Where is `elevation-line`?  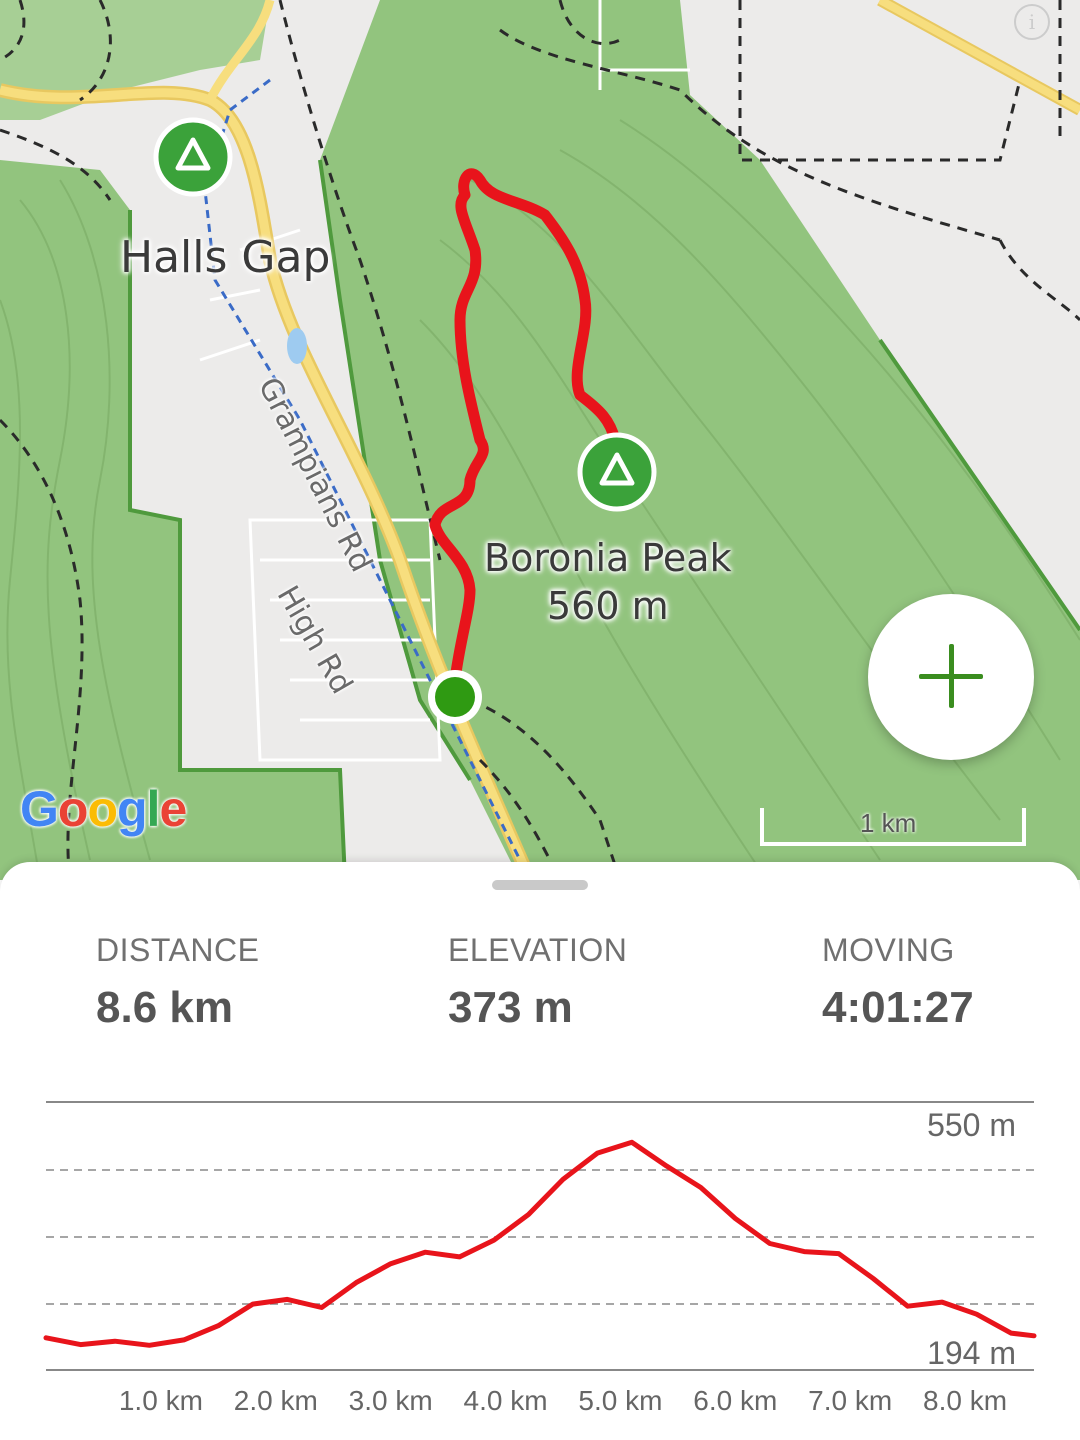 elevation-line is located at coordinates (540, 1243).